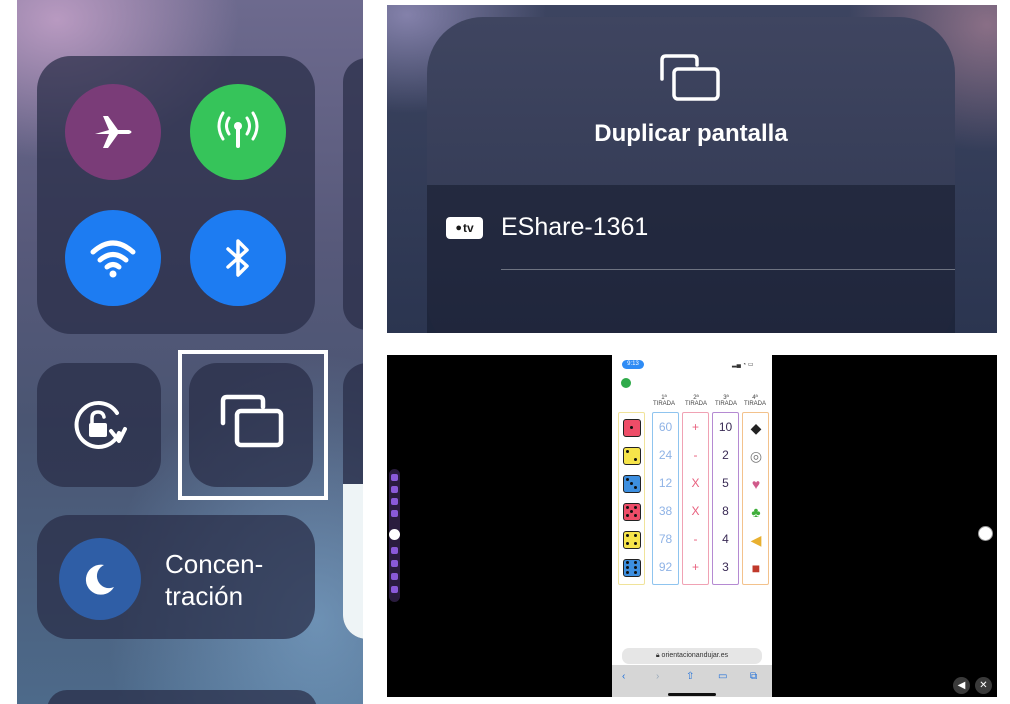  Describe the element at coordinates (756, 512) in the screenshot. I see `leaf-picture-icon: ♣` at that location.